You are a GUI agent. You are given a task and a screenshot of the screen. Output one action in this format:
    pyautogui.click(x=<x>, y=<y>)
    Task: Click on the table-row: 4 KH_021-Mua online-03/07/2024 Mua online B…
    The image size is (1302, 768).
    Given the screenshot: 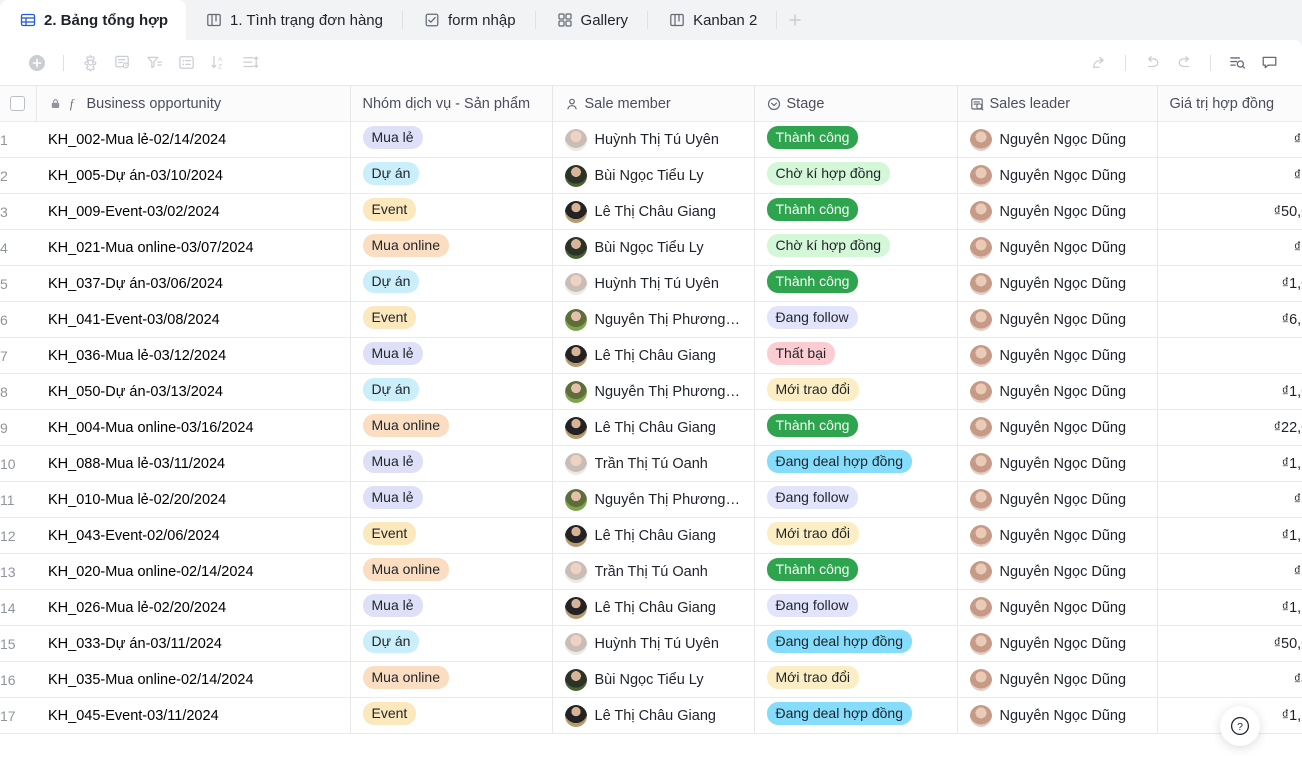 What is the action you would take?
    pyautogui.click(x=651, y=247)
    